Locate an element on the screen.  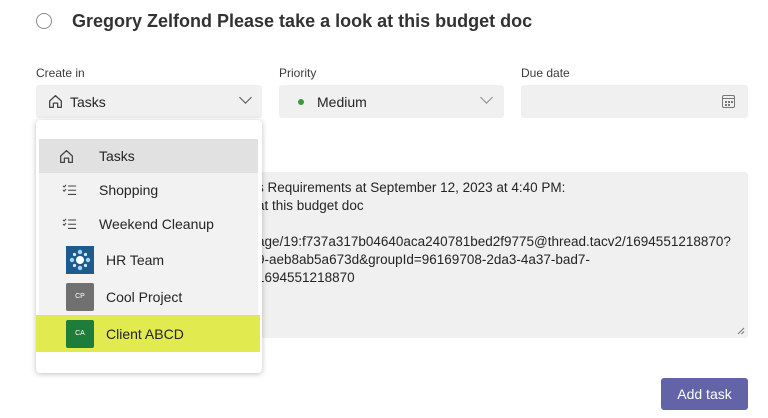
dropdown-item-hr-team: HR Team is located at coordinates (148, 259).